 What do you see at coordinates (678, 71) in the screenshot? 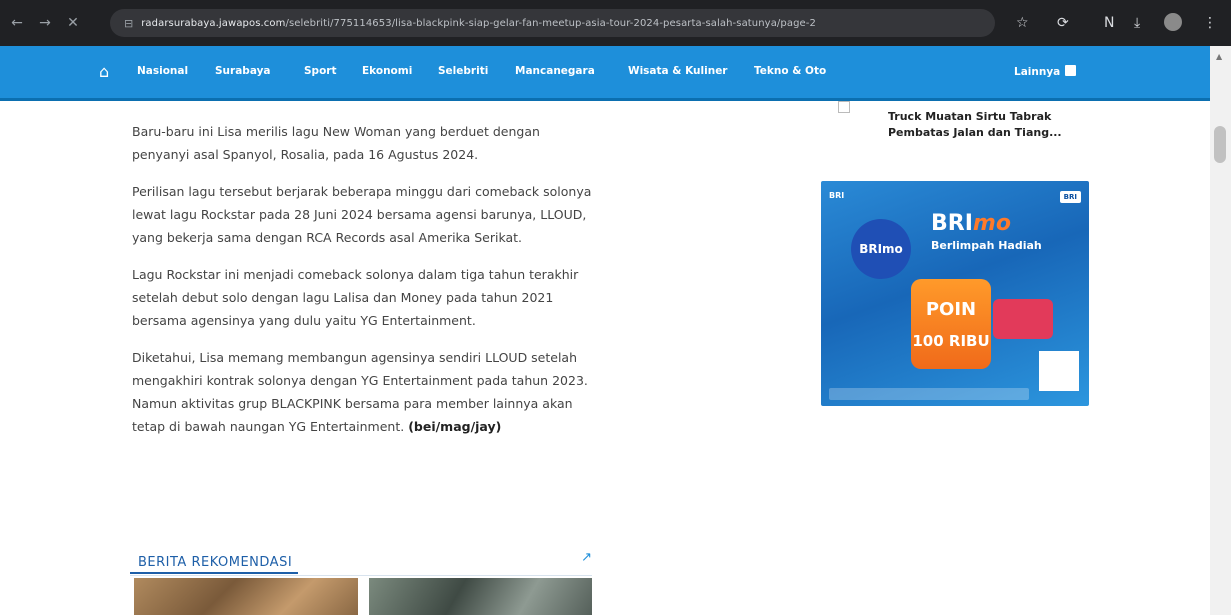
I see `nav-item-wisata-kuliner: Wisata & Kuliner` at bounding box center [678, 71].